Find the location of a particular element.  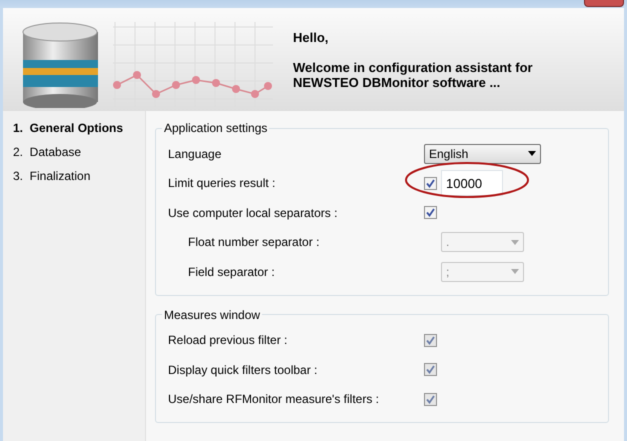

step-item: 1. General Options is located at coordinates (79, 128).